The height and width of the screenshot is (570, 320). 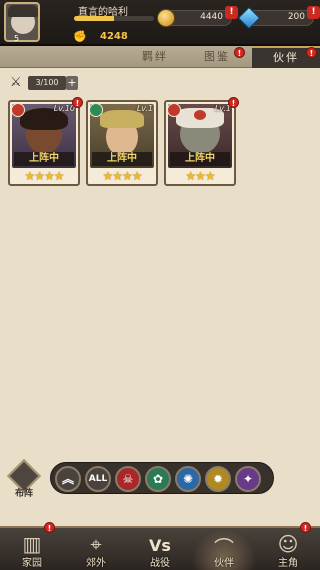 What do you see at coordinates (211, 17) in the screenshot?
I see `gold-value: 4440` at bounding box center [211, 17].